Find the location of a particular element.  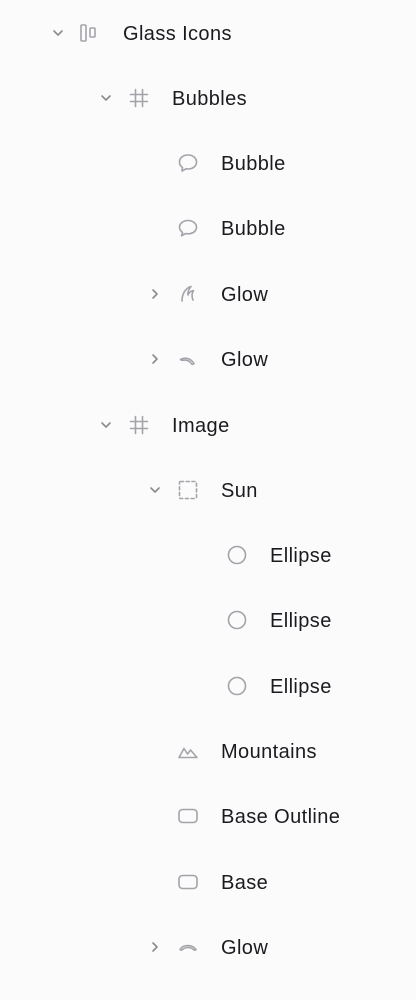

layer-label: Mountains is located at coordinates (269, 752).